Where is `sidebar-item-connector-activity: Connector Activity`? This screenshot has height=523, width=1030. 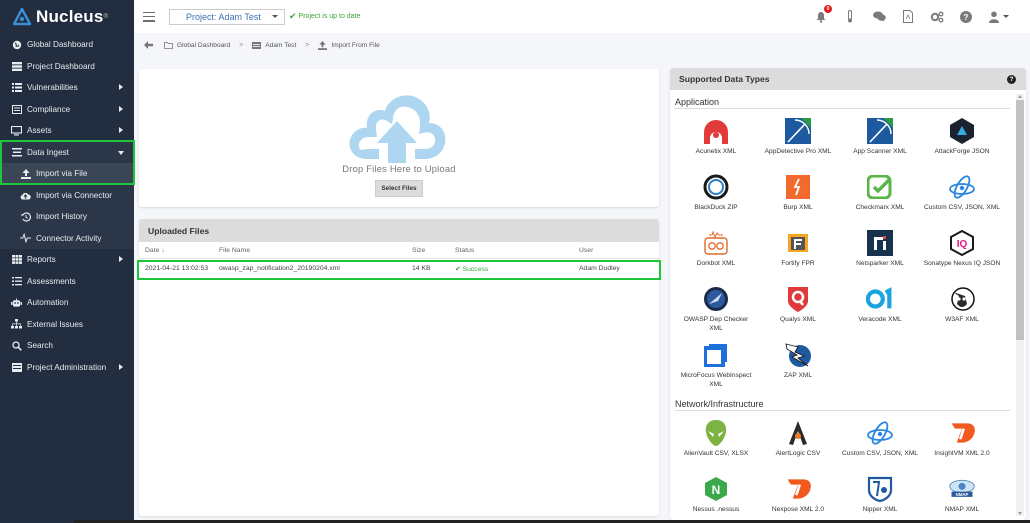
sidebar-item-connector-activity: Connector Activity is located at coordinates (67, 238).